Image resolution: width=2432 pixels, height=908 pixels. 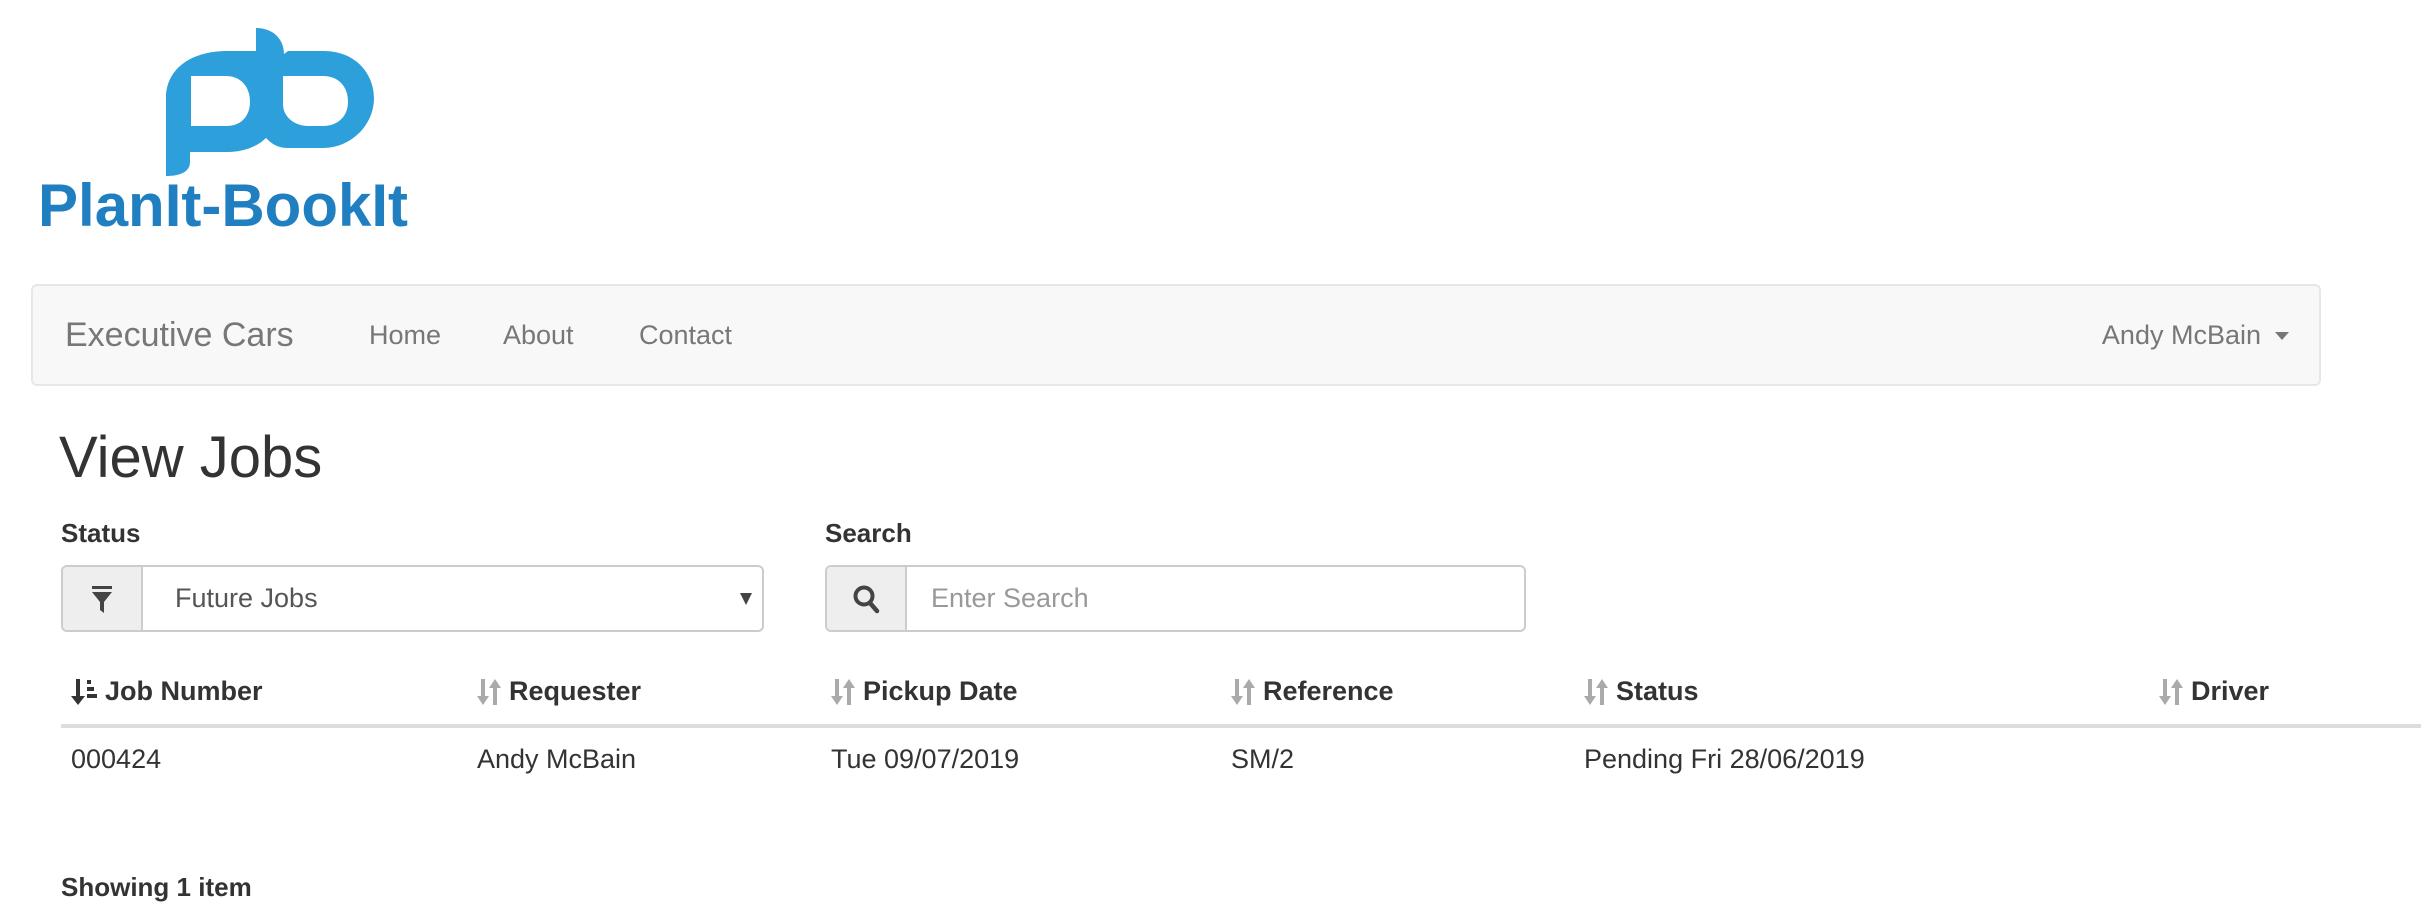 I want to click on column-header-requester: Requester, so click(x=559, y=691).